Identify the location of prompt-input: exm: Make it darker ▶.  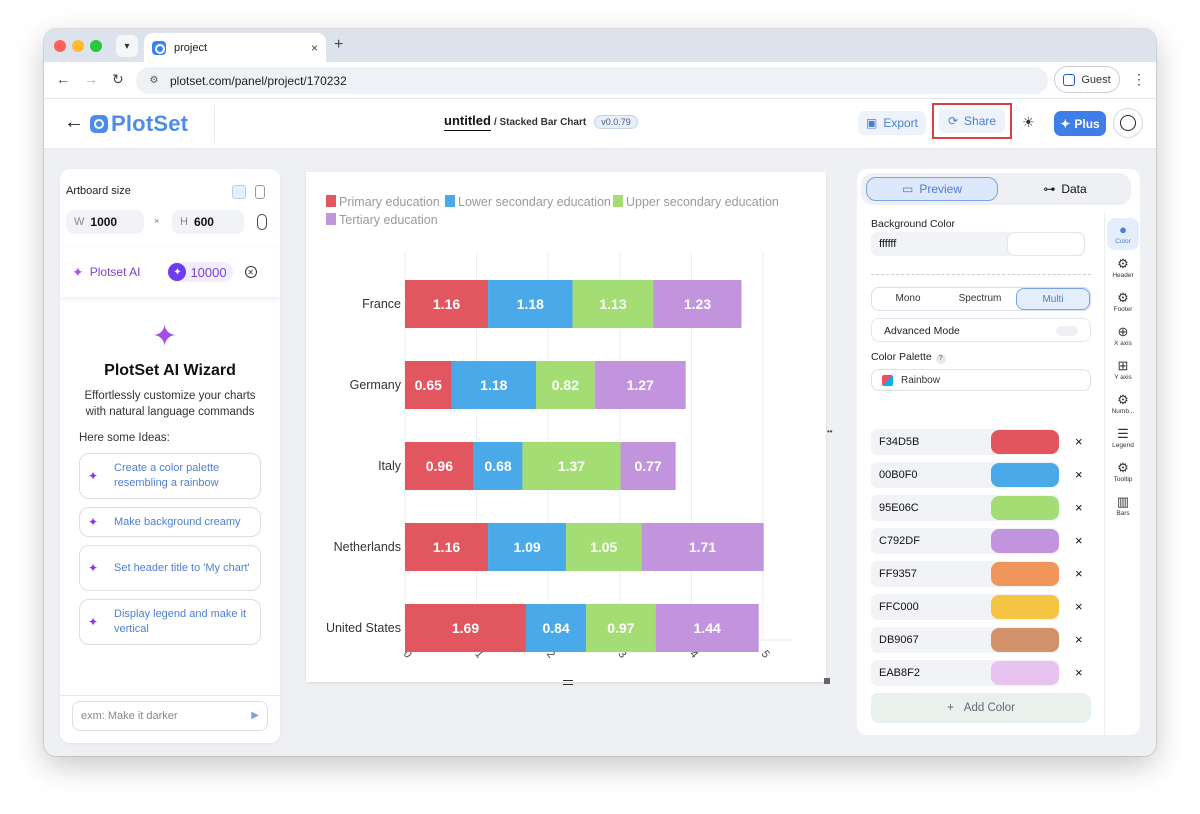
(170, 716).